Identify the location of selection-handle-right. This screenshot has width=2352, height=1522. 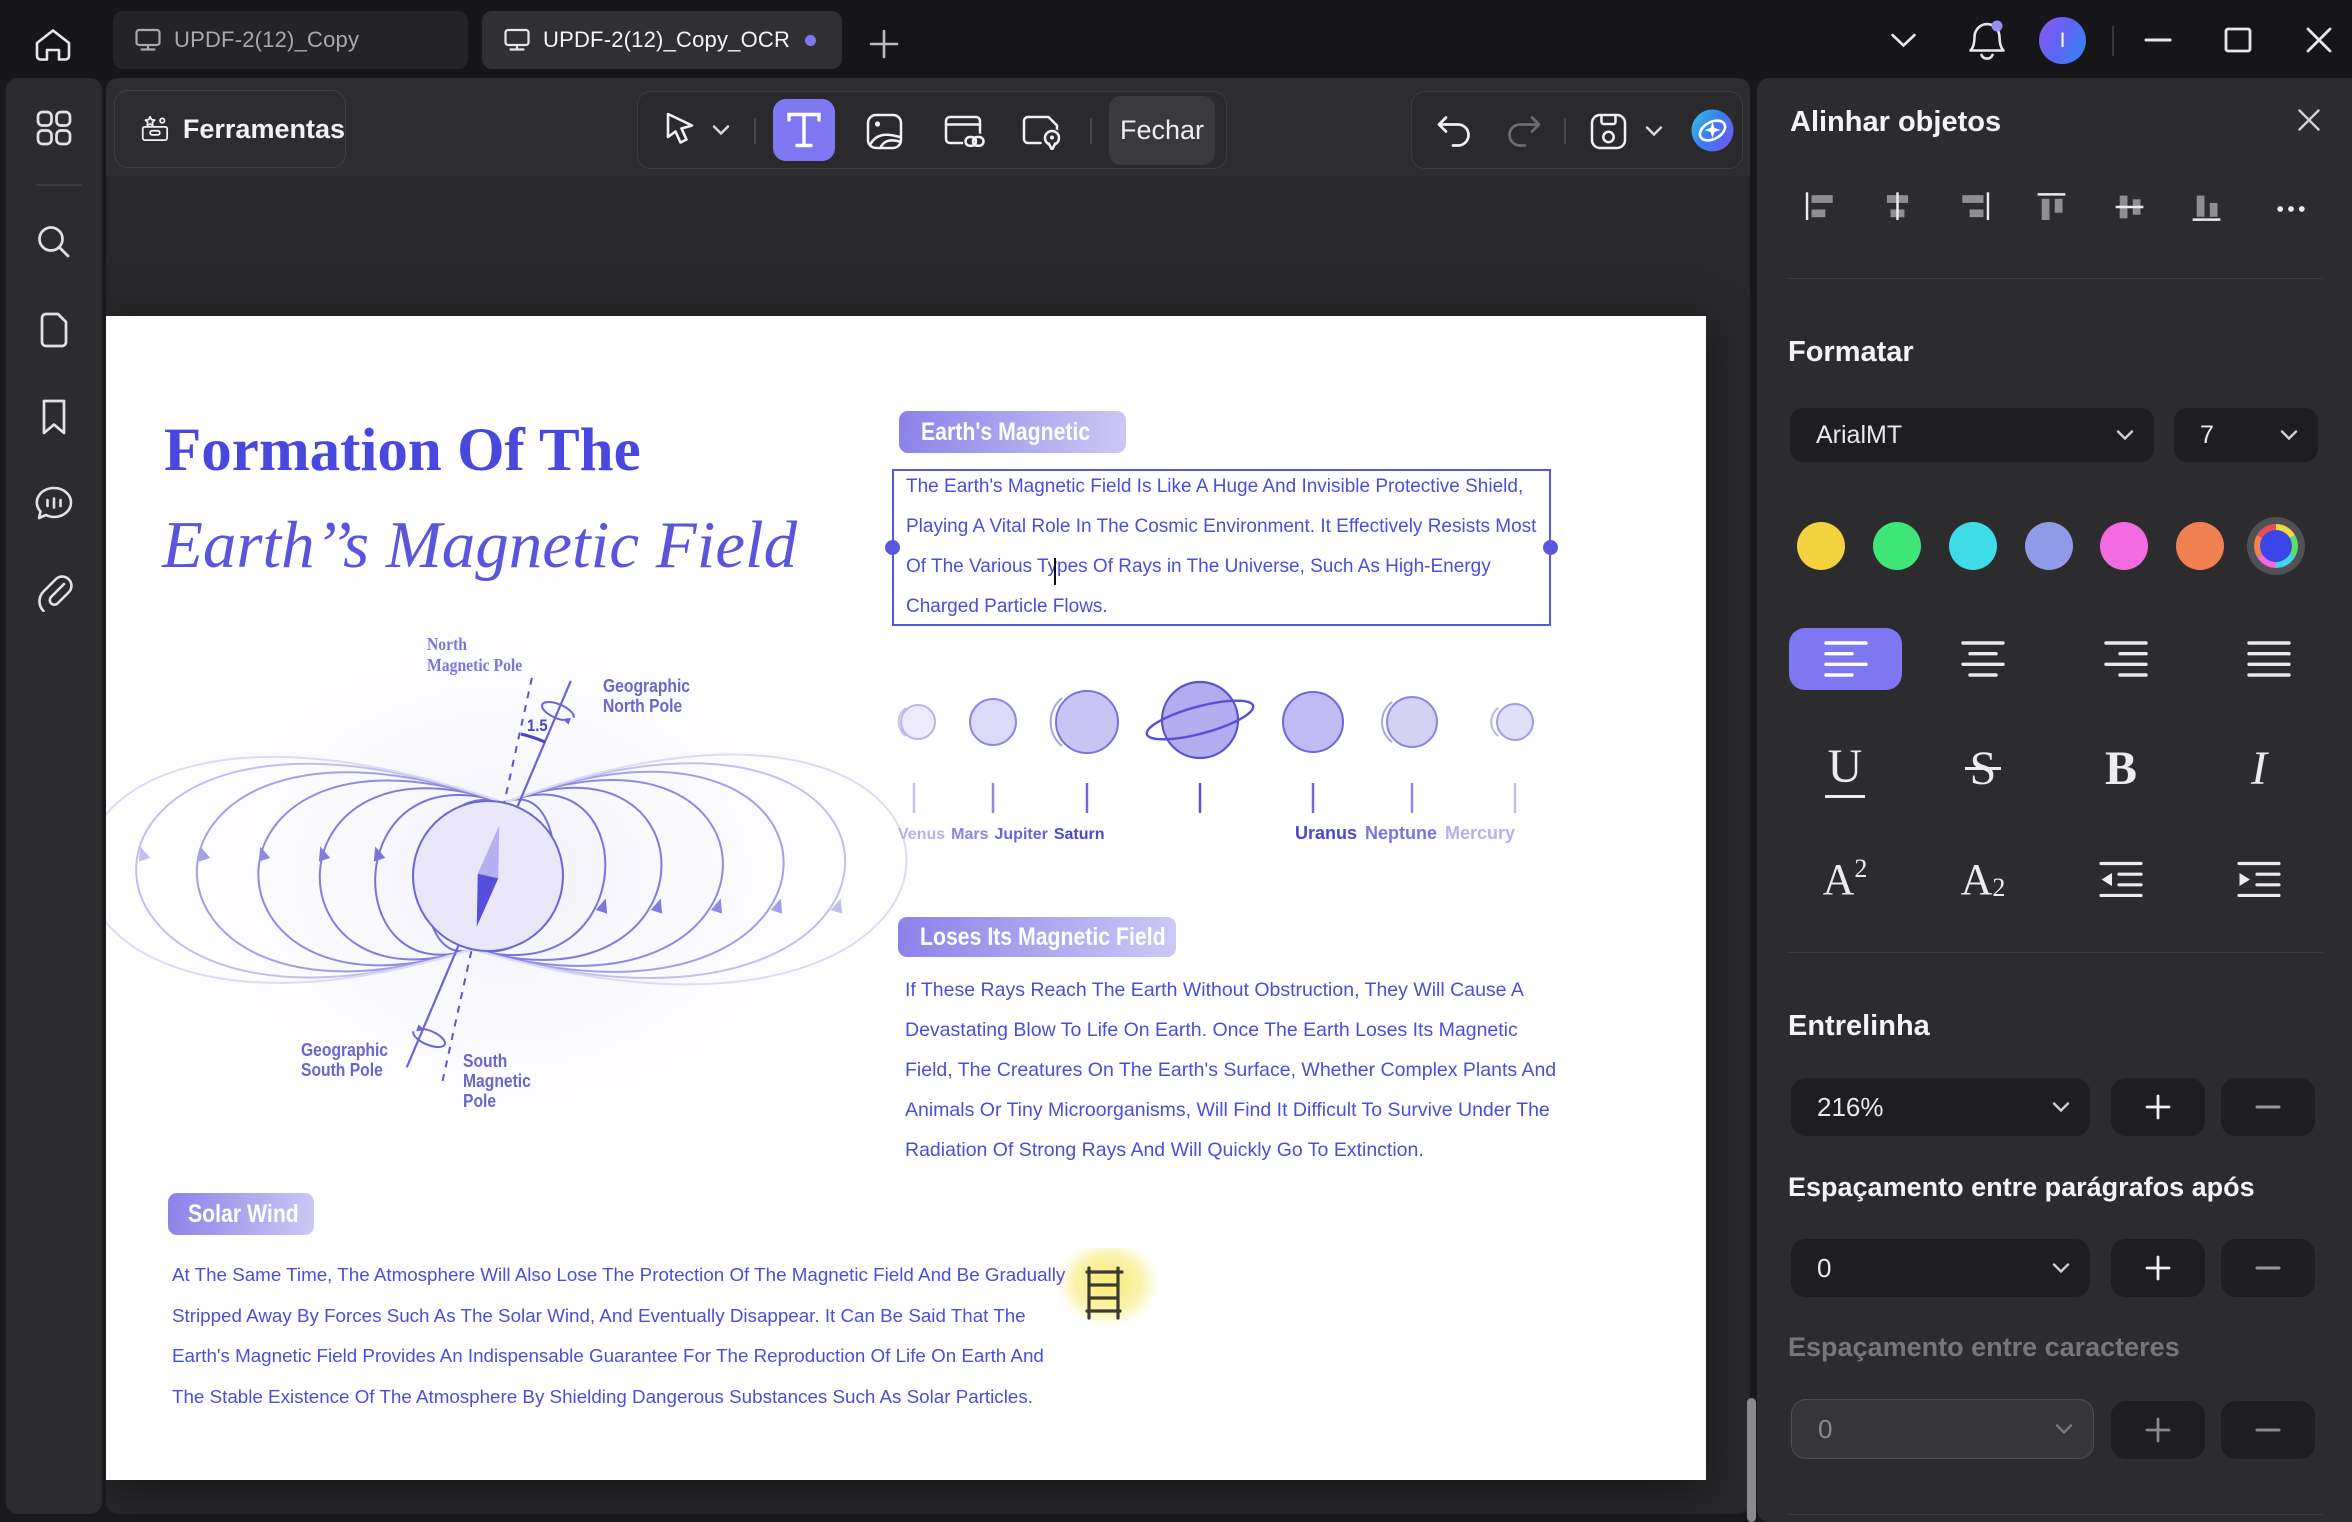
(1550, 547).